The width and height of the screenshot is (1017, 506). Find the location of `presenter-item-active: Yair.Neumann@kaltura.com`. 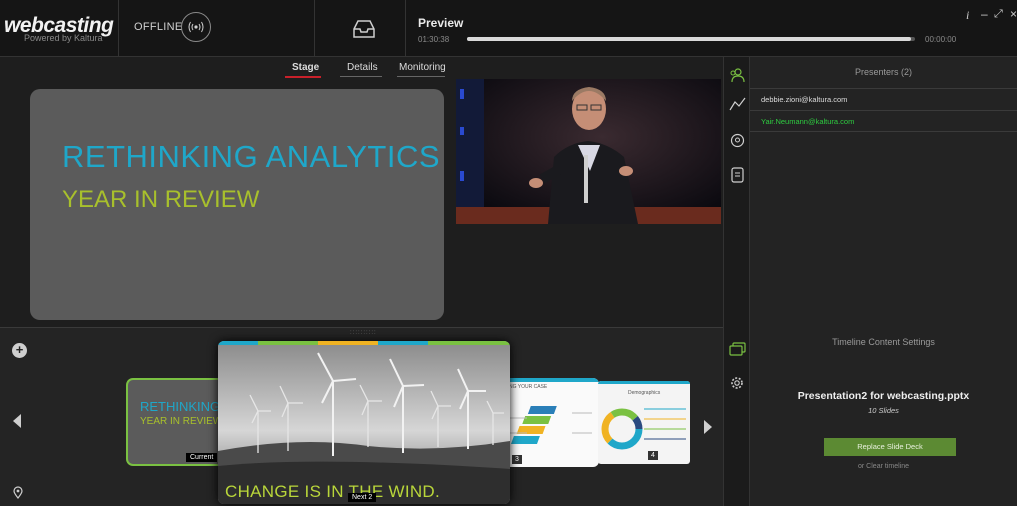

presenter-item-active: Yair.Neumann@kaltura.com is located at coordinates (883, 121).